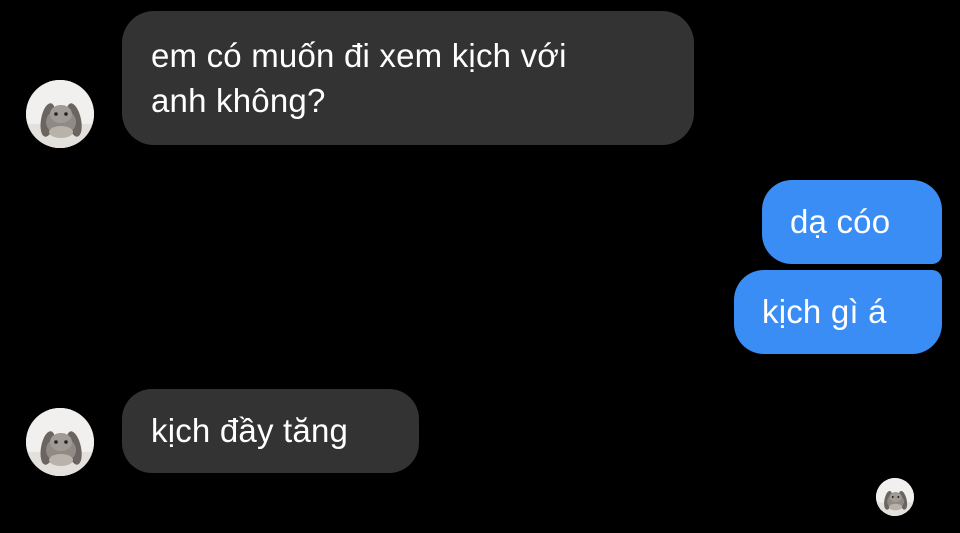  Describe the element at coordinates (824, 311) in the screenshot. I see `message-text: kịch gì á` at that location.